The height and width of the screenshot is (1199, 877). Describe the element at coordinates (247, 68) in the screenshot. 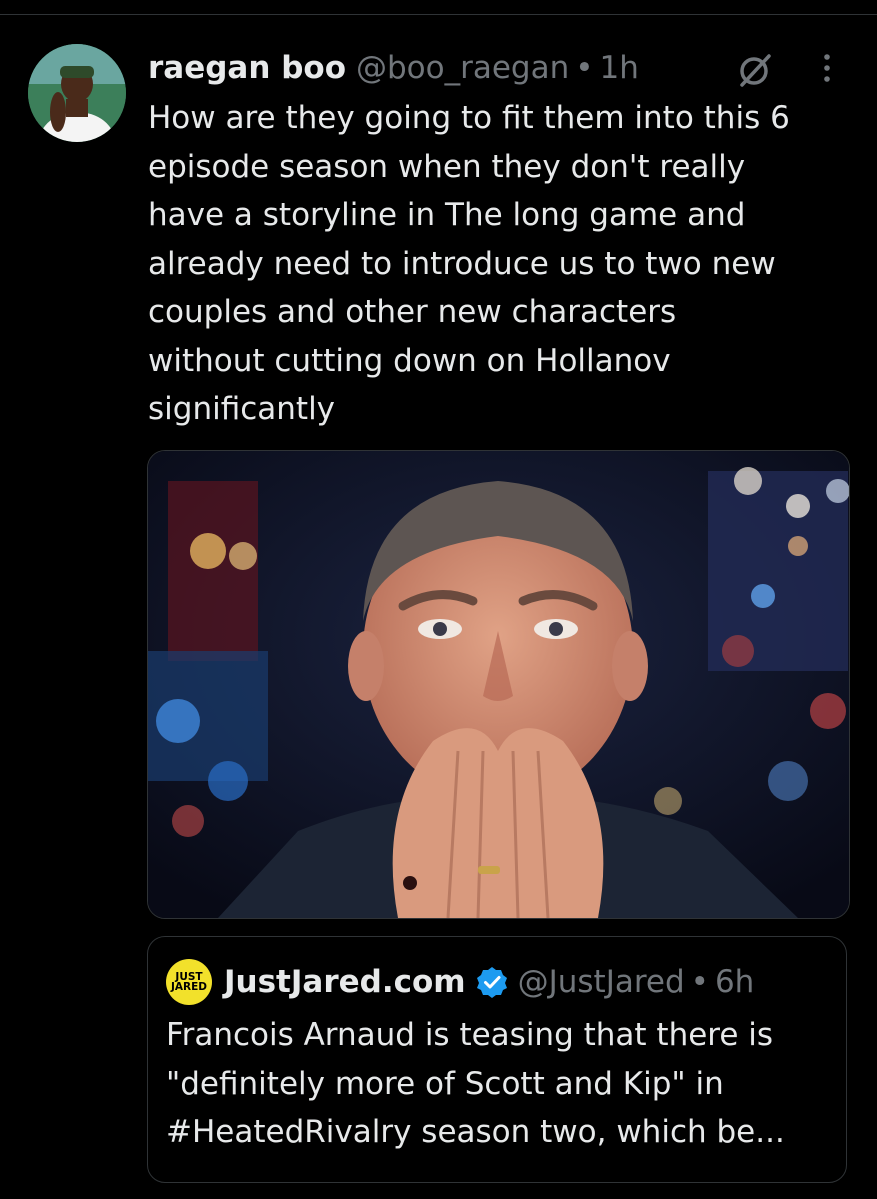

I see `author-name: raegan boo` at that location.